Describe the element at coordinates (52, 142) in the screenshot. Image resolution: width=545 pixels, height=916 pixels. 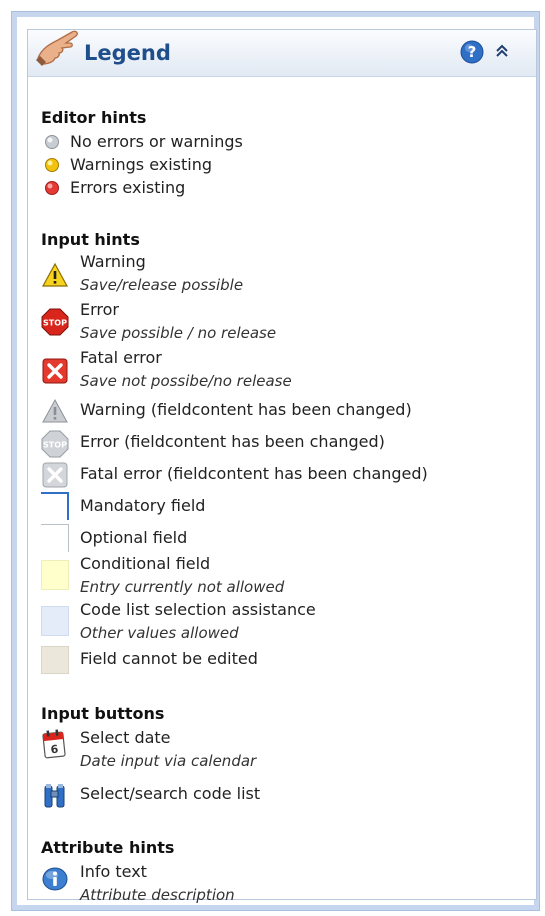
I see `grey-dot-icon` at that location.